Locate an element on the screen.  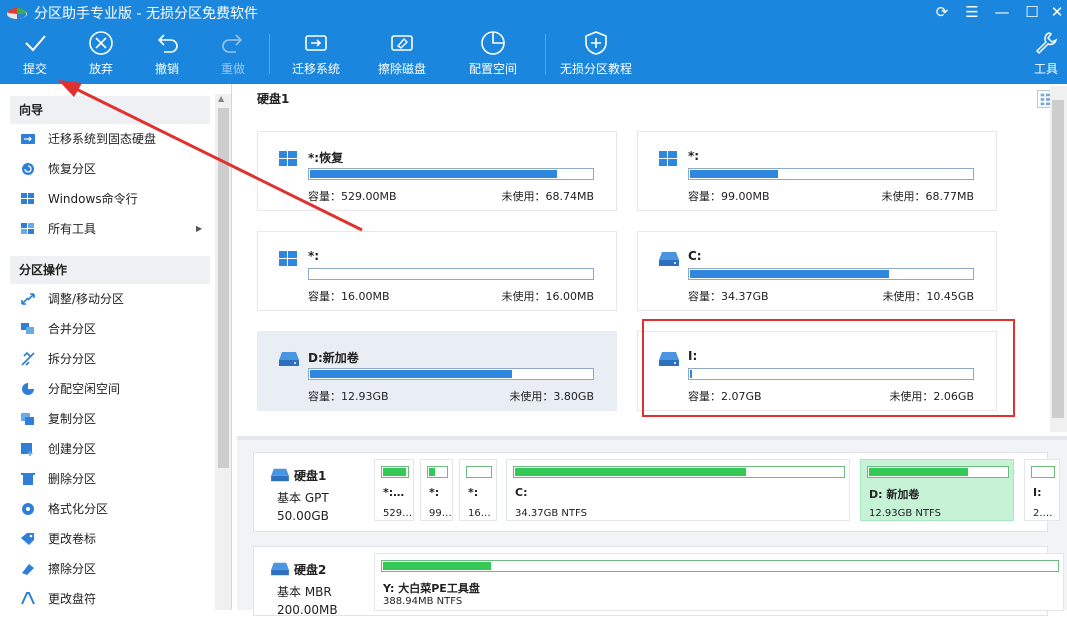
resize-move-icon is located at coordinates (28, 299).